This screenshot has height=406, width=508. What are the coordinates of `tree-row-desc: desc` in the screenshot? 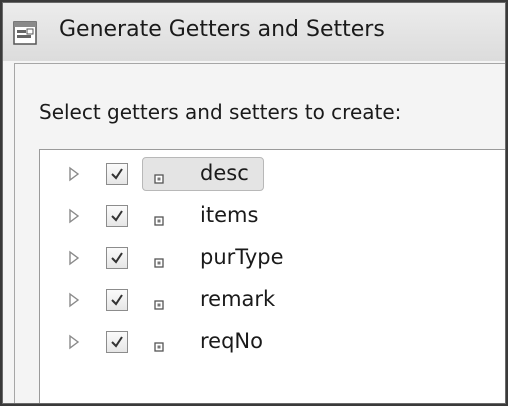 It's located at (272, 174).